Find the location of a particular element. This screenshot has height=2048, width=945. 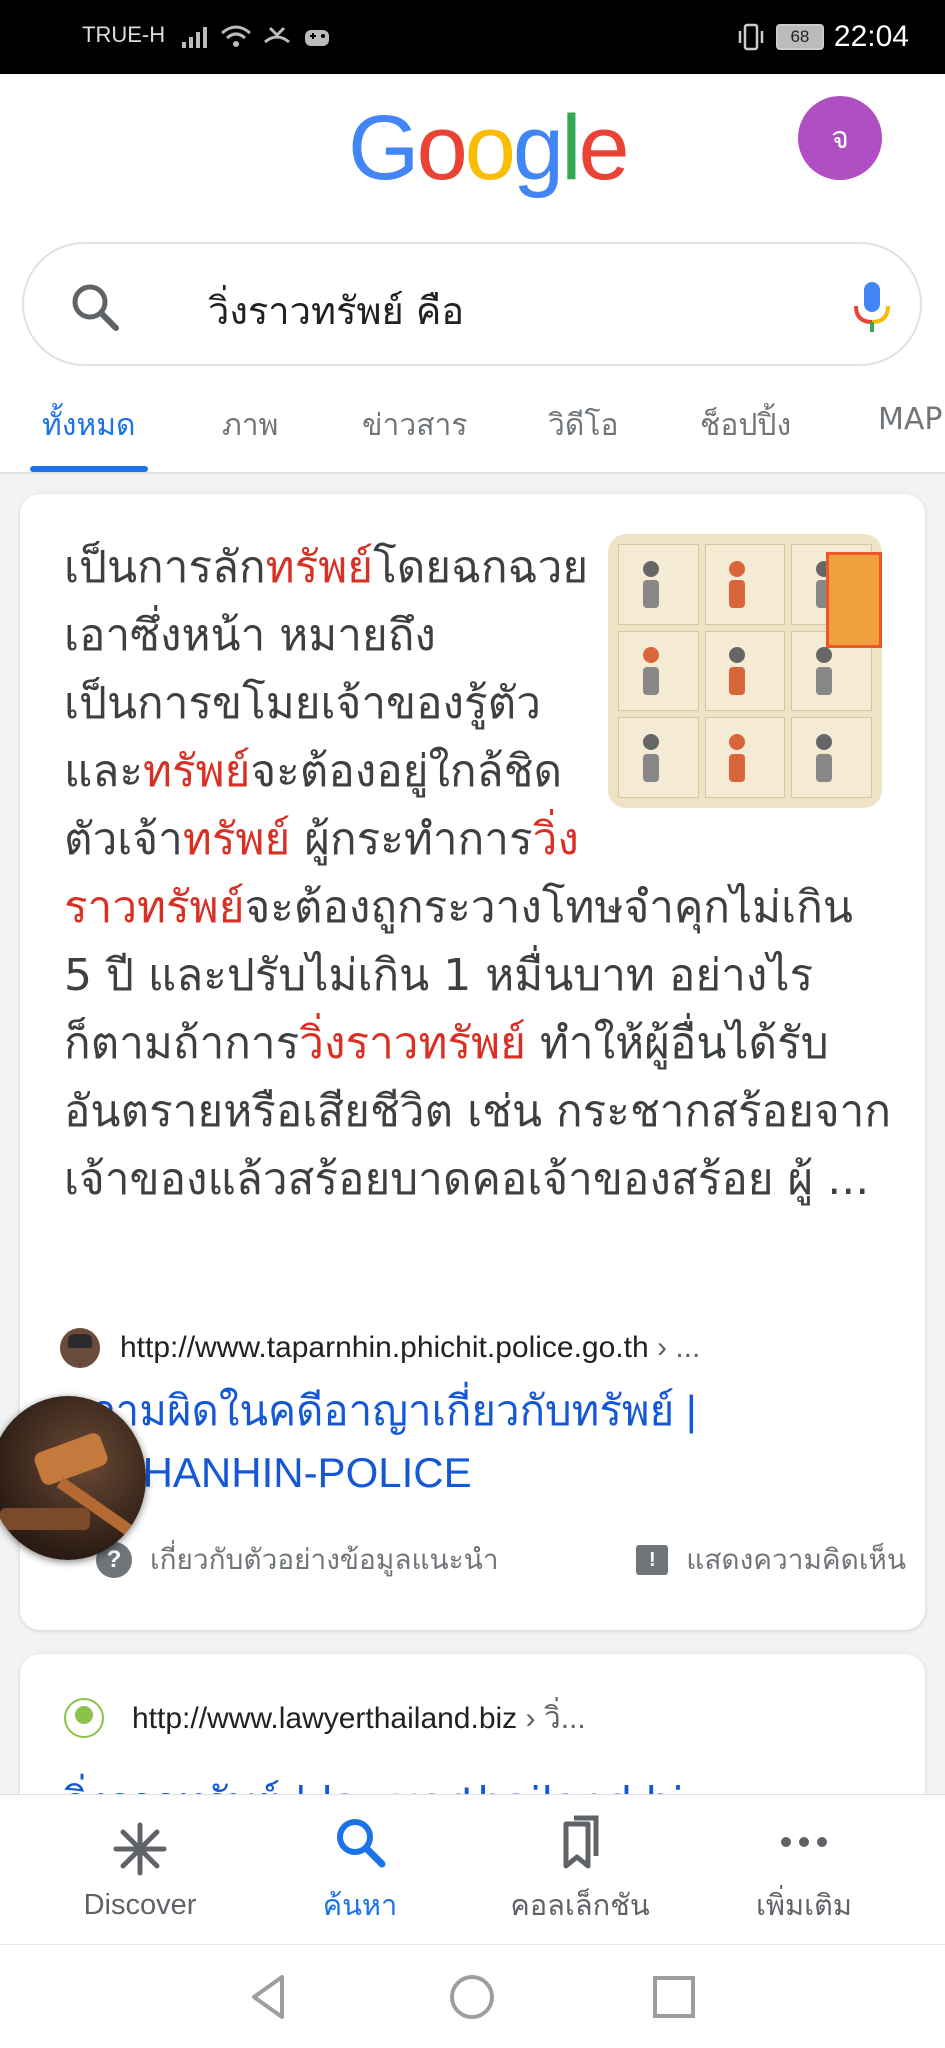

logo-letter: l is located at coordinates (571, 148).